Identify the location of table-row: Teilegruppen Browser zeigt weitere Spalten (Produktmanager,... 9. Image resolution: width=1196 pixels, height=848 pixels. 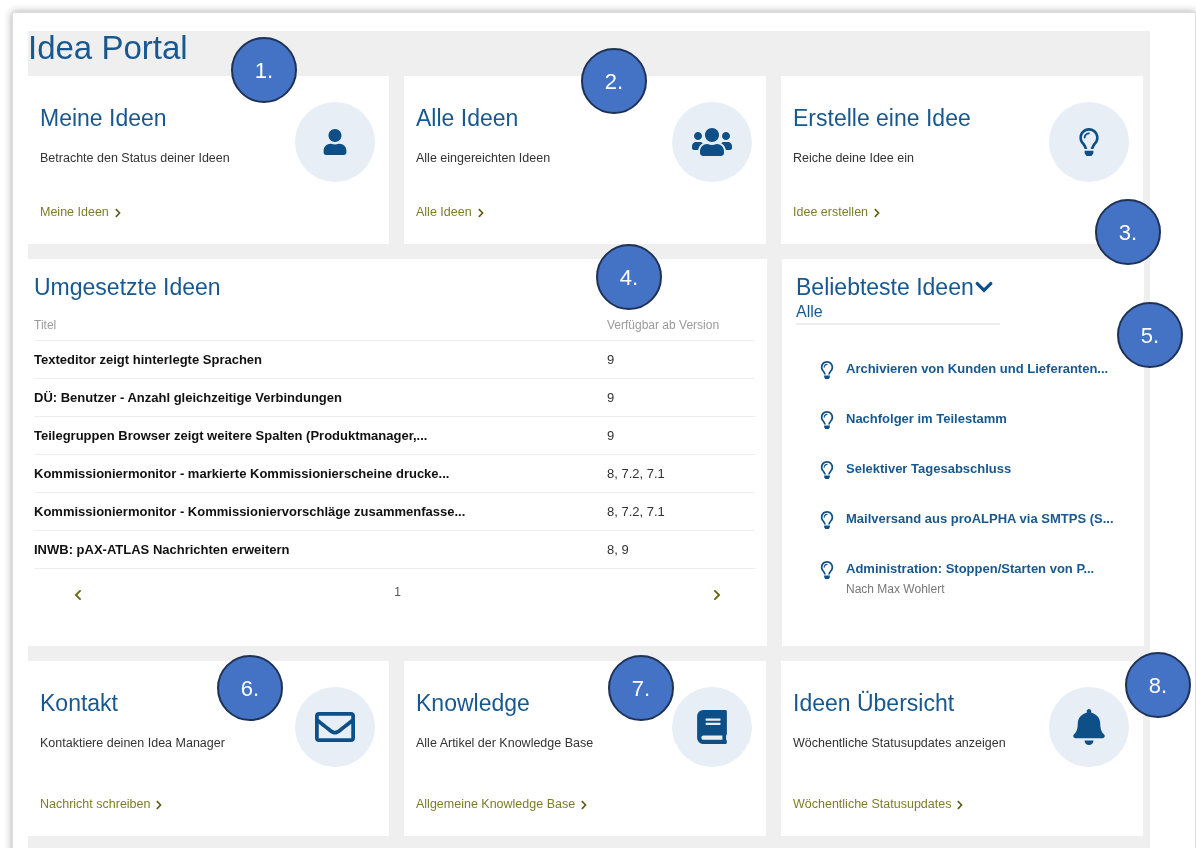
(394, 435).